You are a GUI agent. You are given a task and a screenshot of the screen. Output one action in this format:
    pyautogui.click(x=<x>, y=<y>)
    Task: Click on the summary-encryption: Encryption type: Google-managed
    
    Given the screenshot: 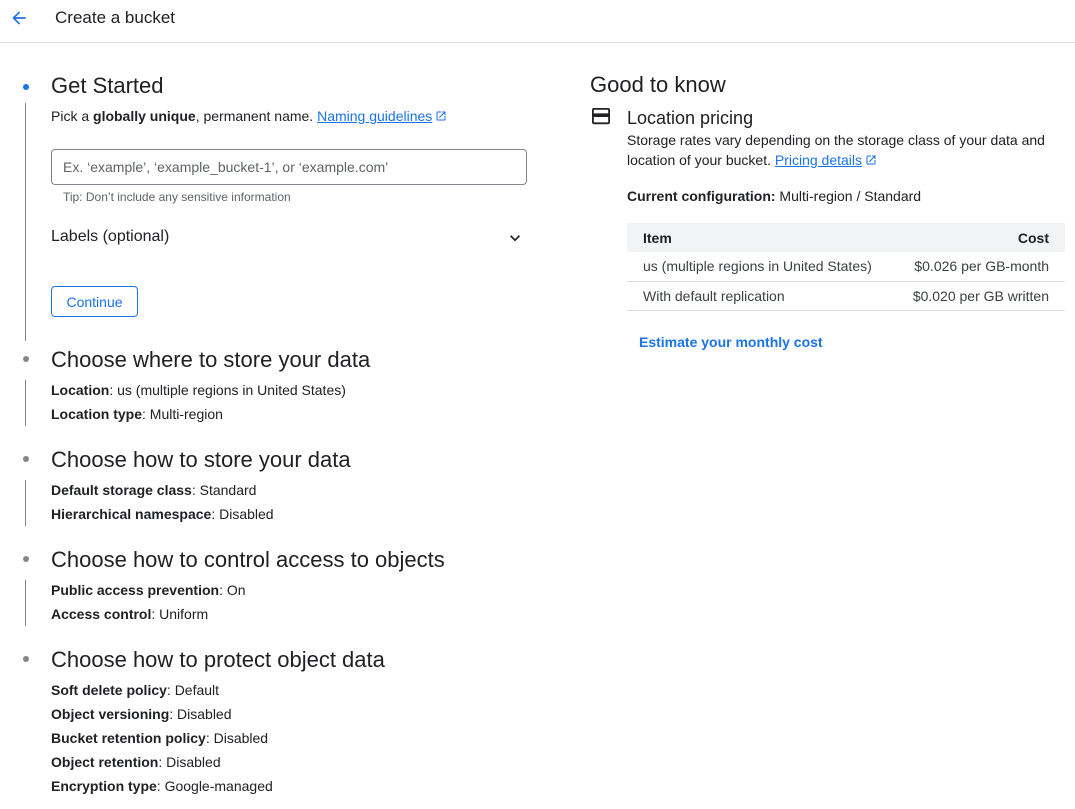 What is the action you would take?
    pyautogui.click(x=162, y=786)
    